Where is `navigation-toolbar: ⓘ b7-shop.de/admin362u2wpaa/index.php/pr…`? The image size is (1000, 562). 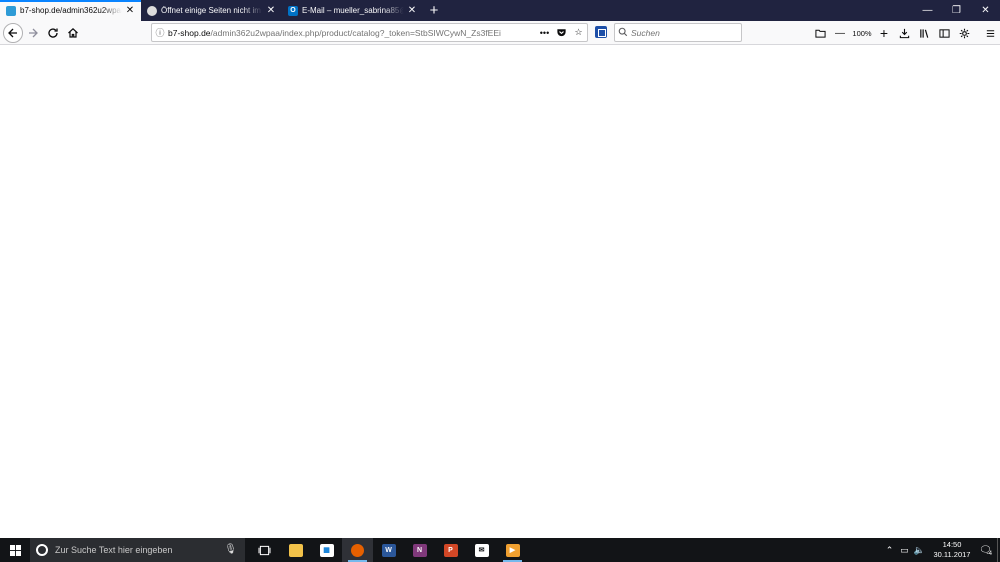 navigation-toolbar: ⓘ b7-shop.de/admin362u2wpaa/index.php/pr… is located at coordinates (500, 33).